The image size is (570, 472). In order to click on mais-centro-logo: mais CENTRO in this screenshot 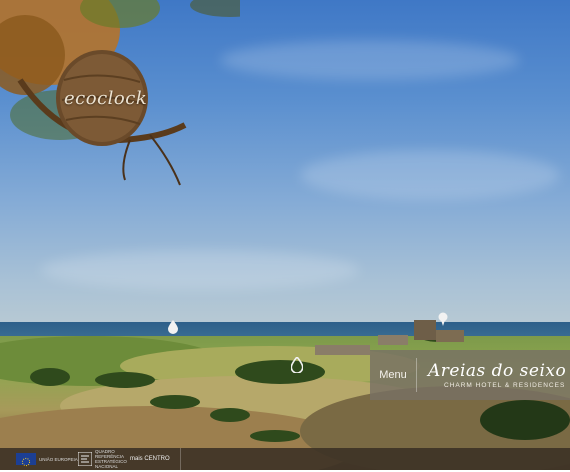, I will do `click(150, 459)`.